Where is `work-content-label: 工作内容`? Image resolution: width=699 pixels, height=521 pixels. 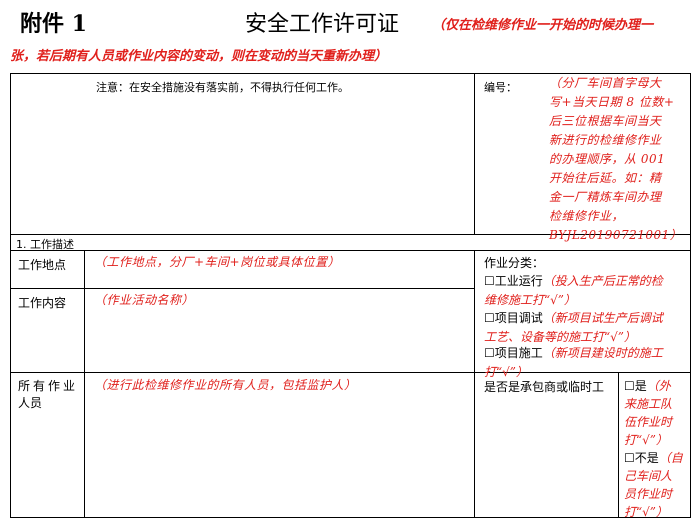 work-content-label: 工作内容 is located at coordinates (42, 303).